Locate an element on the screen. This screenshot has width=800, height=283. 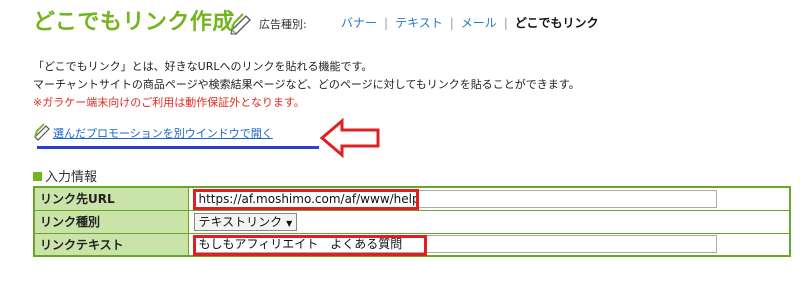
page-header: どこでもリンク作成 広告種別: バナー | テキスト | メール | どこでもリンク is located at coordinates (413, 21).